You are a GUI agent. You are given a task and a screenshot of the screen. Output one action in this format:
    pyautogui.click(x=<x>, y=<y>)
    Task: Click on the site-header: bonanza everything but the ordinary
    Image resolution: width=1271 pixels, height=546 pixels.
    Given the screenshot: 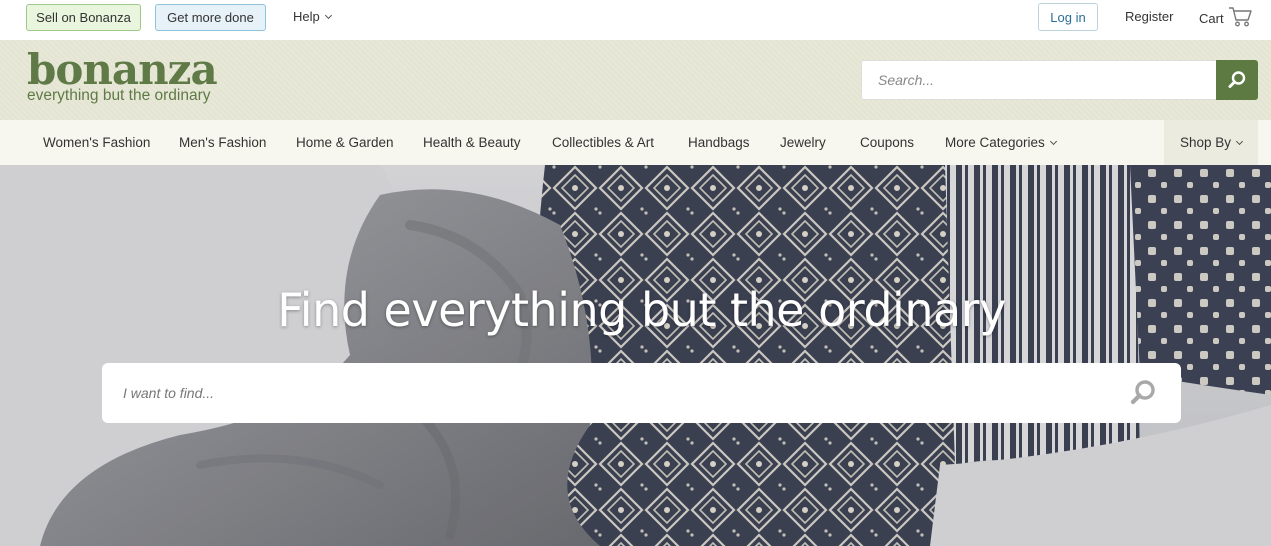 What is the action you would take?
    pyautogui.click(x=635, y=80)
    